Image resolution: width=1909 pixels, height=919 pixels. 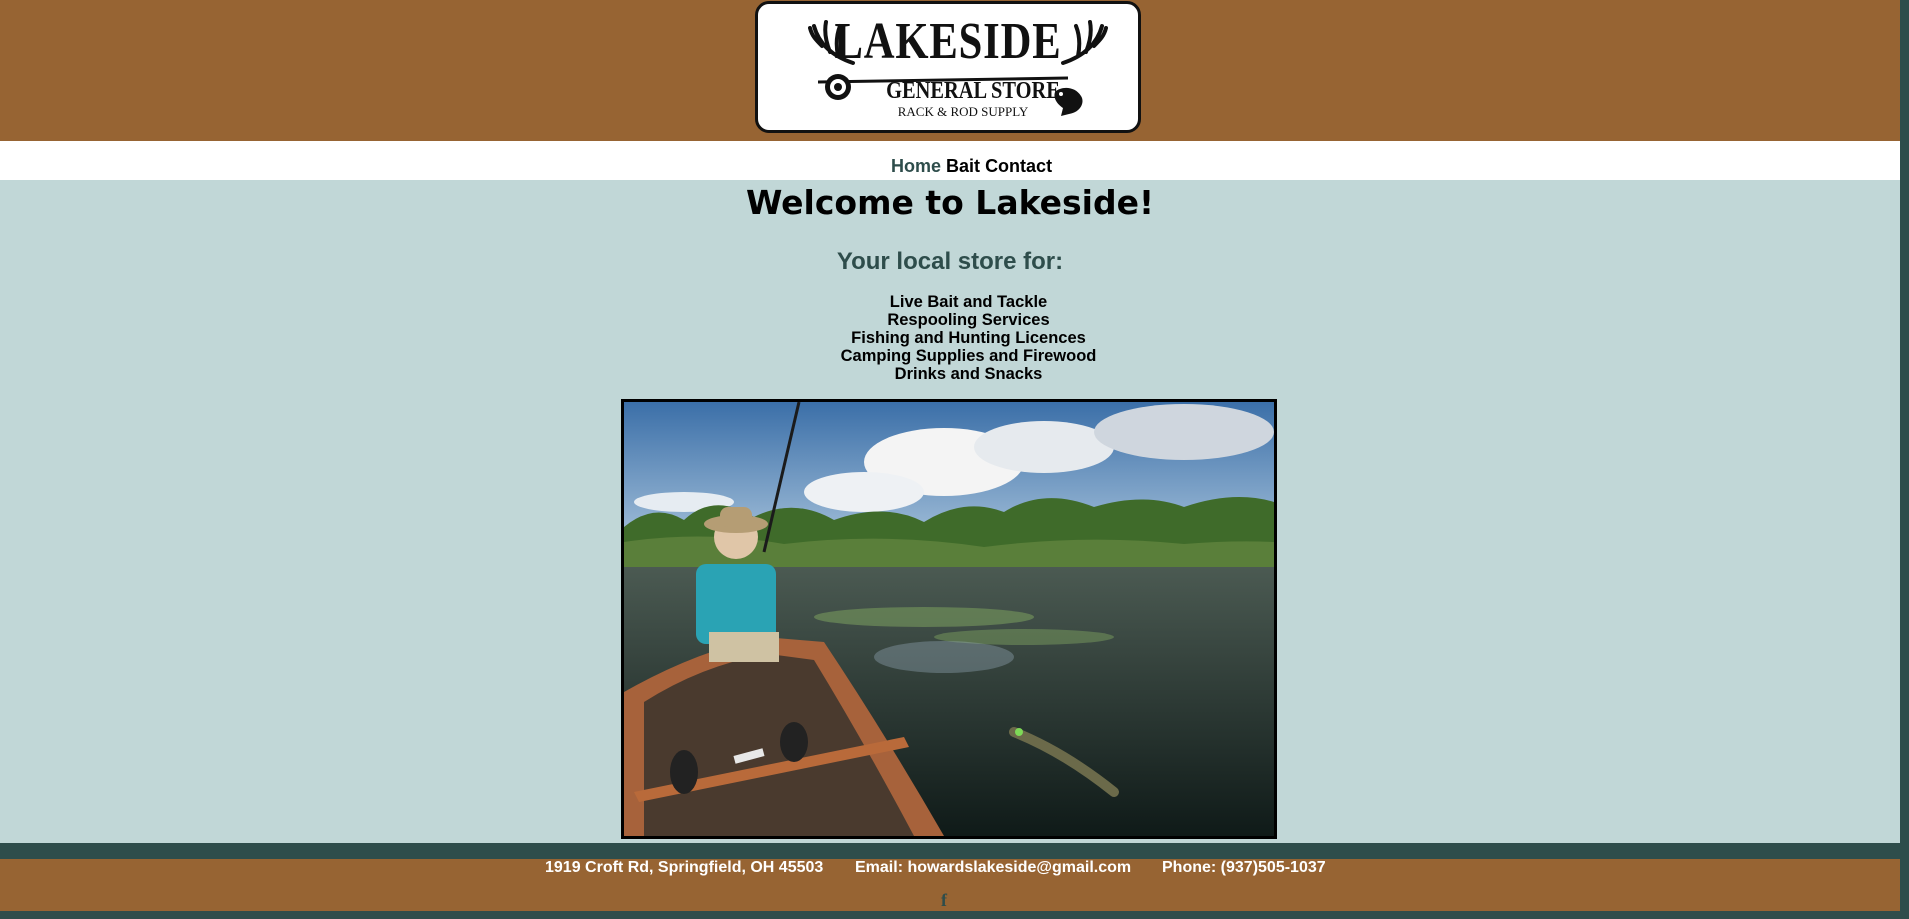 What do you see at coordinates (684, 867) in the screenshot?
I see `footer-address: 1919 Croft Rd, Springfield, OH 45503` at bounding box center [684, 867].